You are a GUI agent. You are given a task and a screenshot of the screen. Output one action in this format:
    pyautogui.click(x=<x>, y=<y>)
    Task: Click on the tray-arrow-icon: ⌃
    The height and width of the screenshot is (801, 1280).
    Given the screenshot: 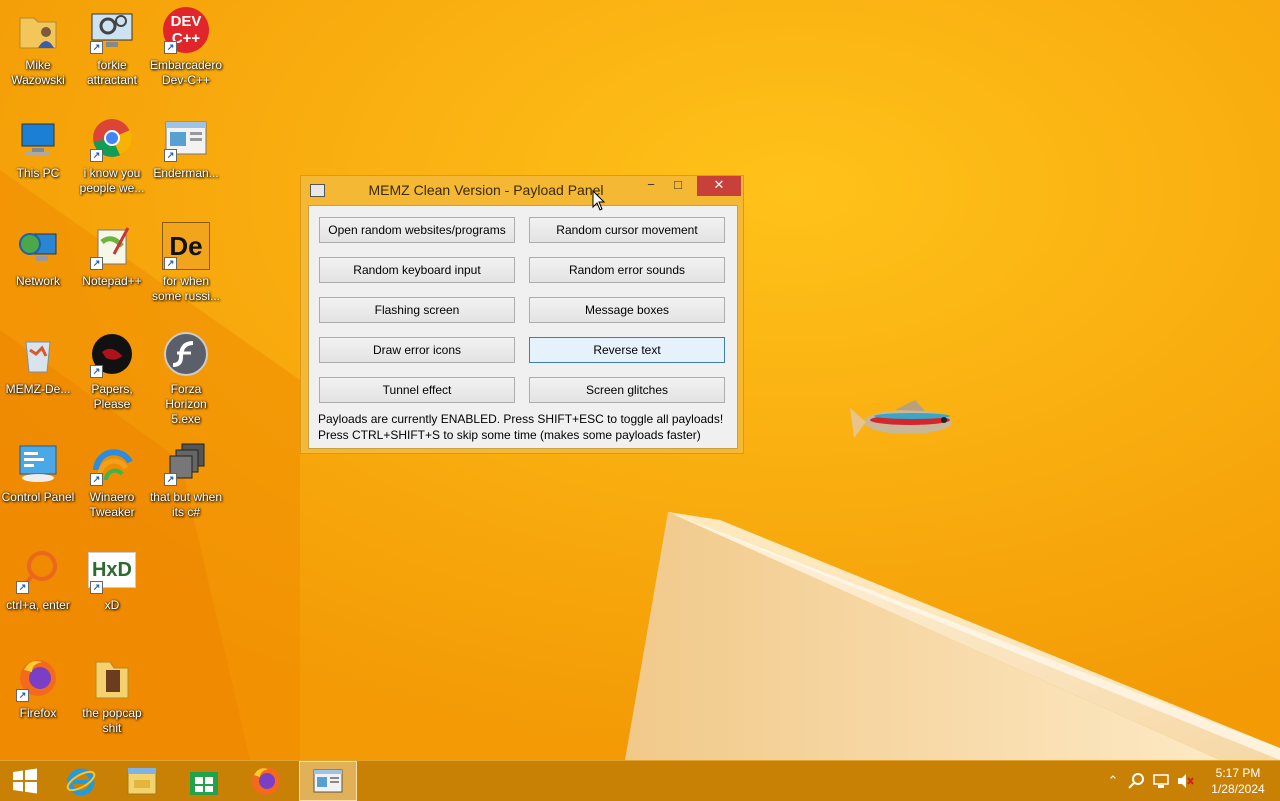 What is the action you would take?
    pyautogui.click(x=1113, y=781)
    